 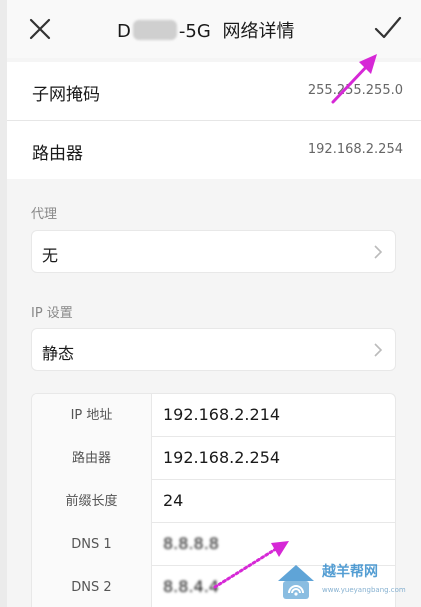 I want to click on title-prefix: D, so click(x=124, y=31).